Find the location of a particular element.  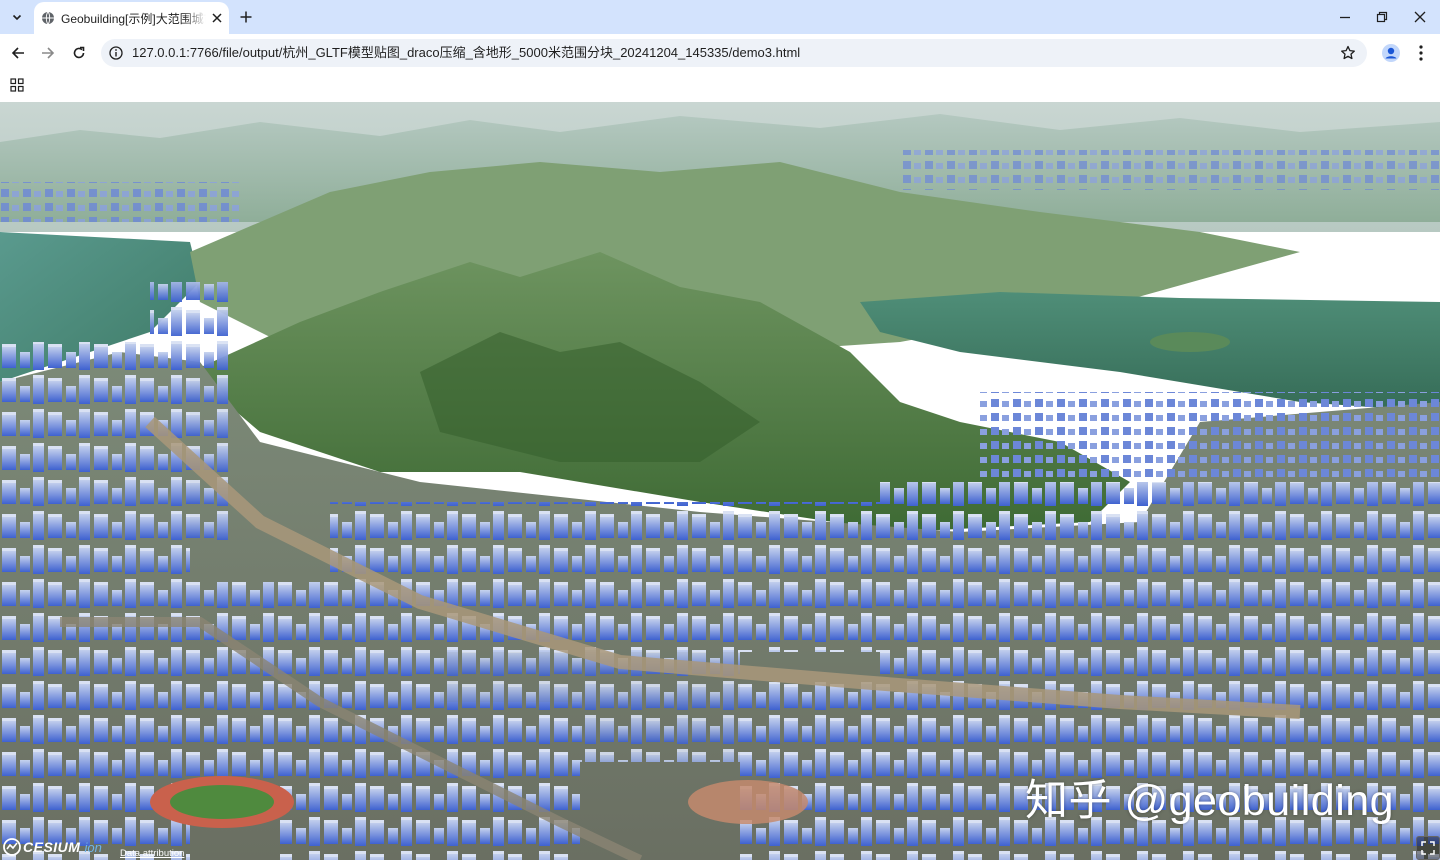

arrow-left-icon is located at coordinates (17, 53).